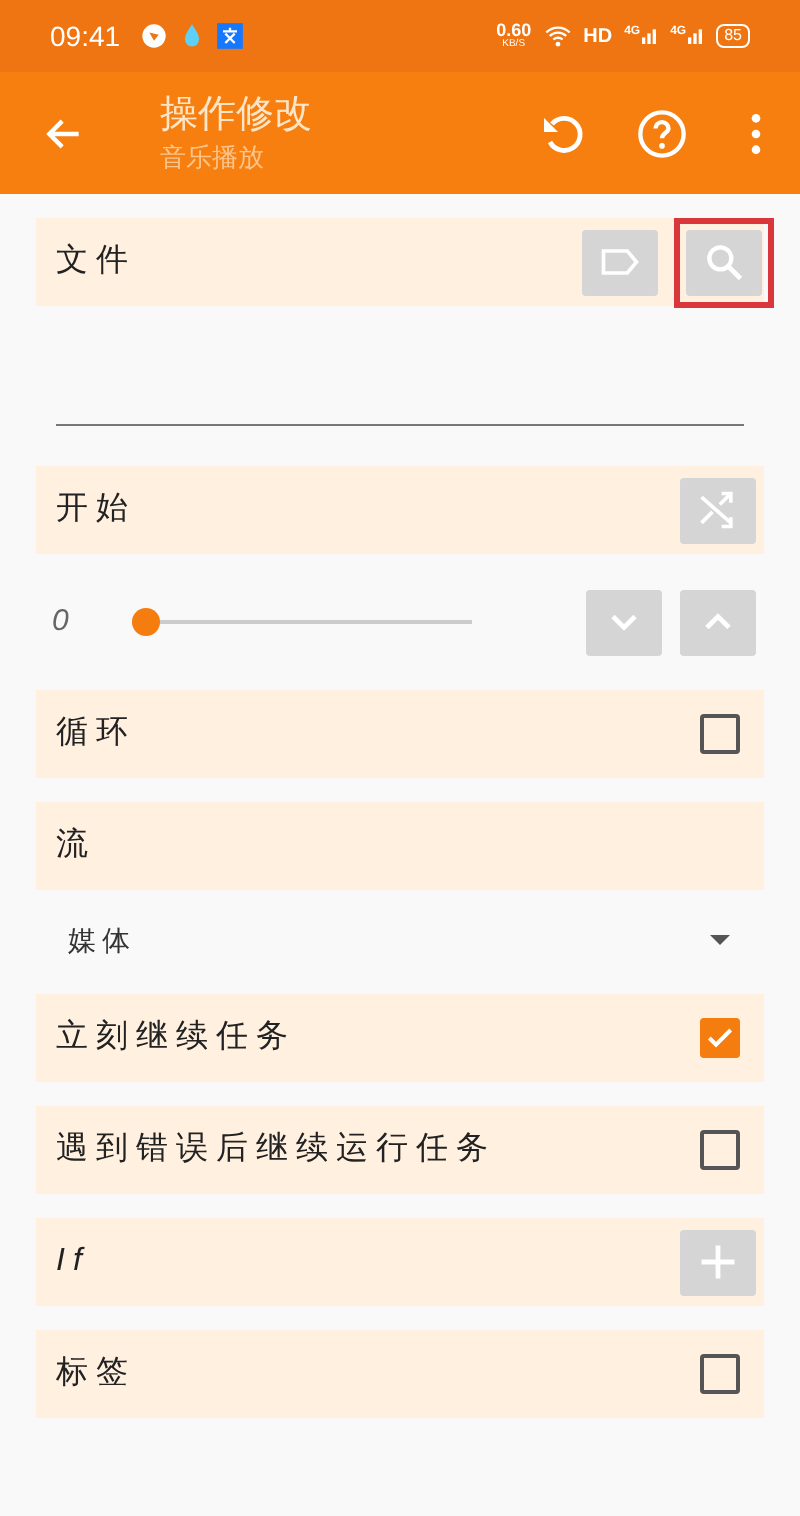 The image size is (800, 1516). Describe the element at coordinates (756, 133) in the screenshot. I see `more-icon` at that location.